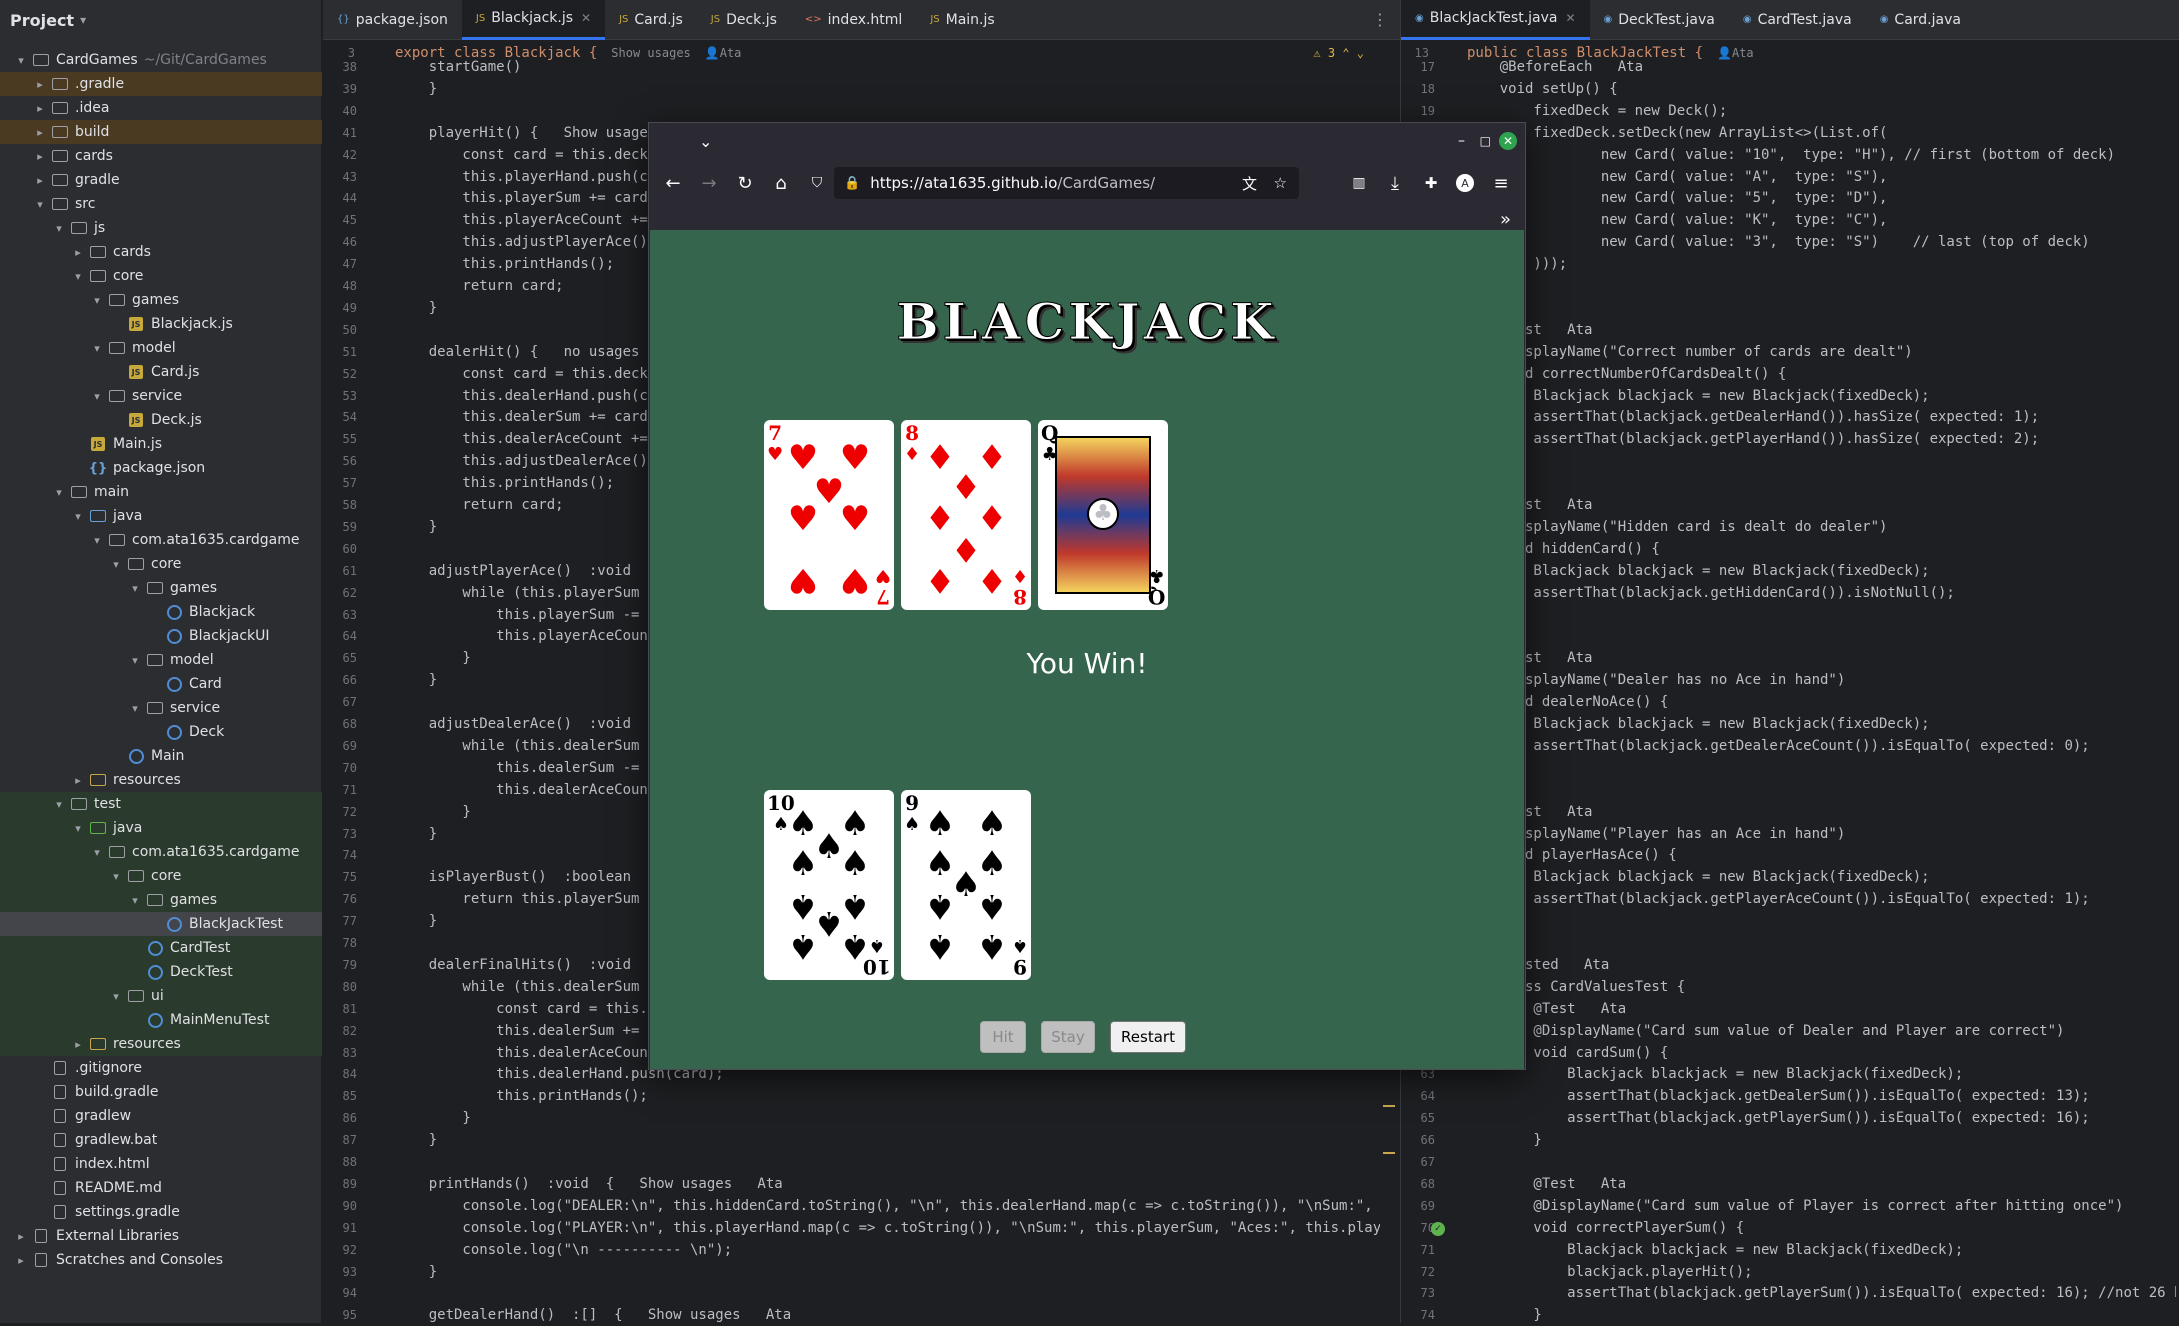 This screenshot has height=1326, width=2179. Describe the element at coordinates (160, 20) in the screenshot. I see `project-header: Project ▾` at that location.